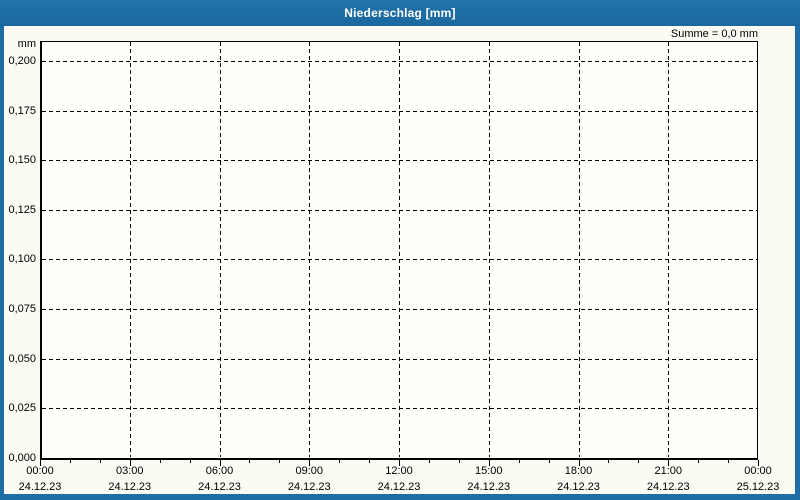  Describe the element at coordinates (22, 458) in the screenshot. I see `y-tick-label: 0,000` at that location.